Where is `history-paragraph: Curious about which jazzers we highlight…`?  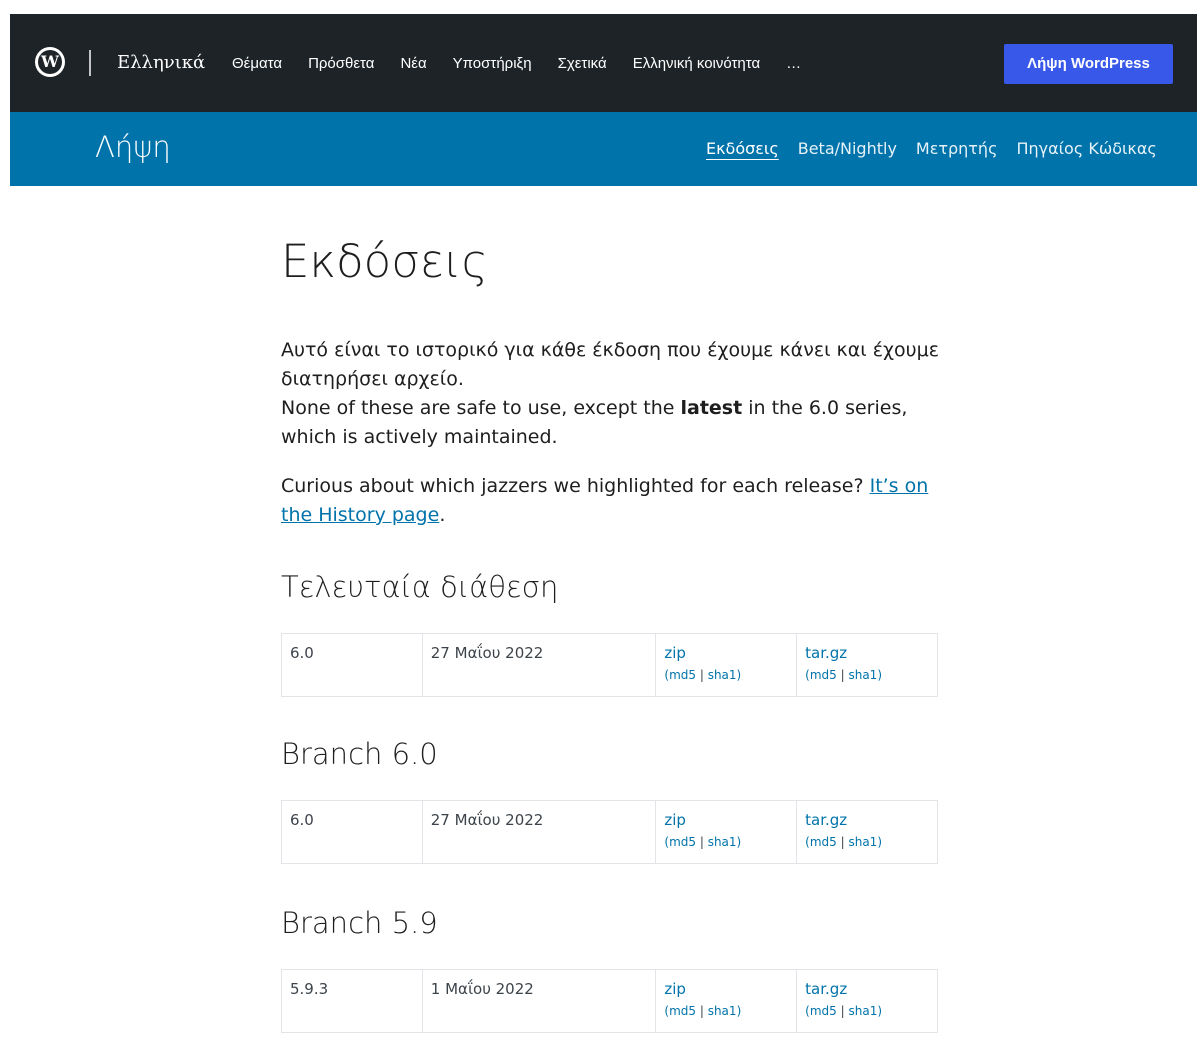 history-paragraph: Curious about which jazzers we highlight… is located at coordinates (611, 501).